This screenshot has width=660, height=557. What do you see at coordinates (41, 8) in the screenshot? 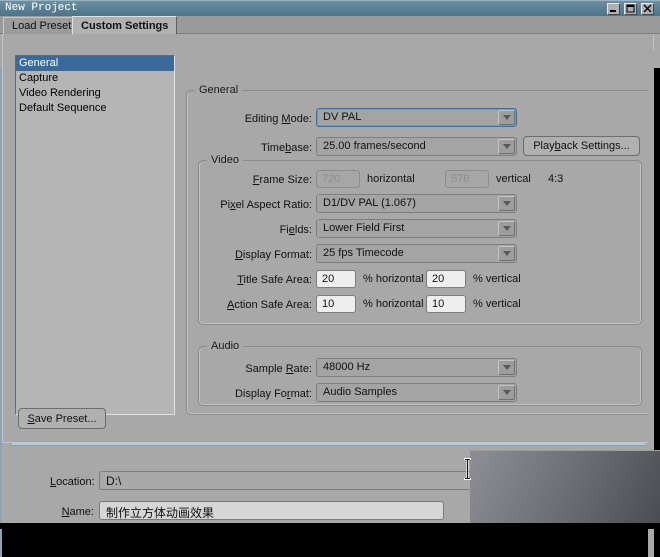
I see `window-title: New Project` at bounding box center [41, 8].